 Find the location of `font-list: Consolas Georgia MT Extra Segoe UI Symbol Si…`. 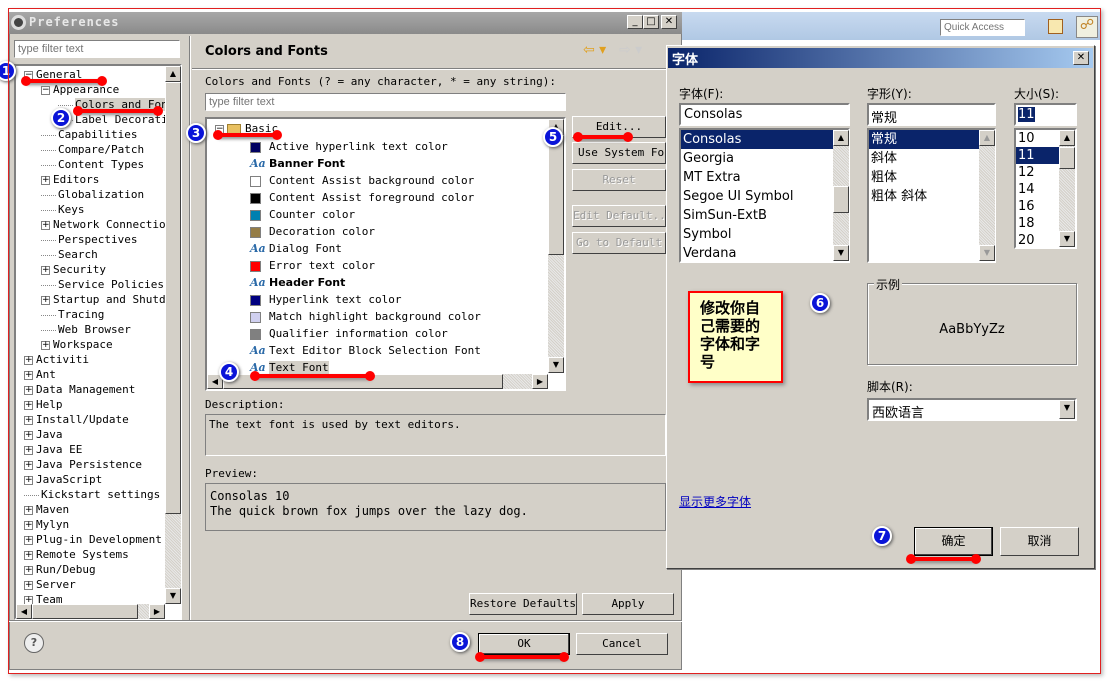

font-list: Consolas Georgia MT Extra Segoe UI Symbol Si… is located at coordinates (764, 195).